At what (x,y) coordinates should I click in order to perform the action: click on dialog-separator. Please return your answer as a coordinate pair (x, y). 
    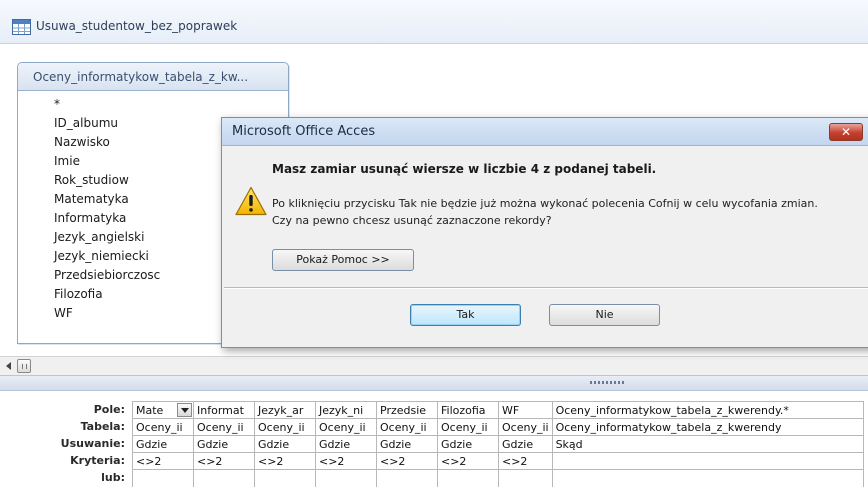
    Looking at the image, I should click on (546, 288).